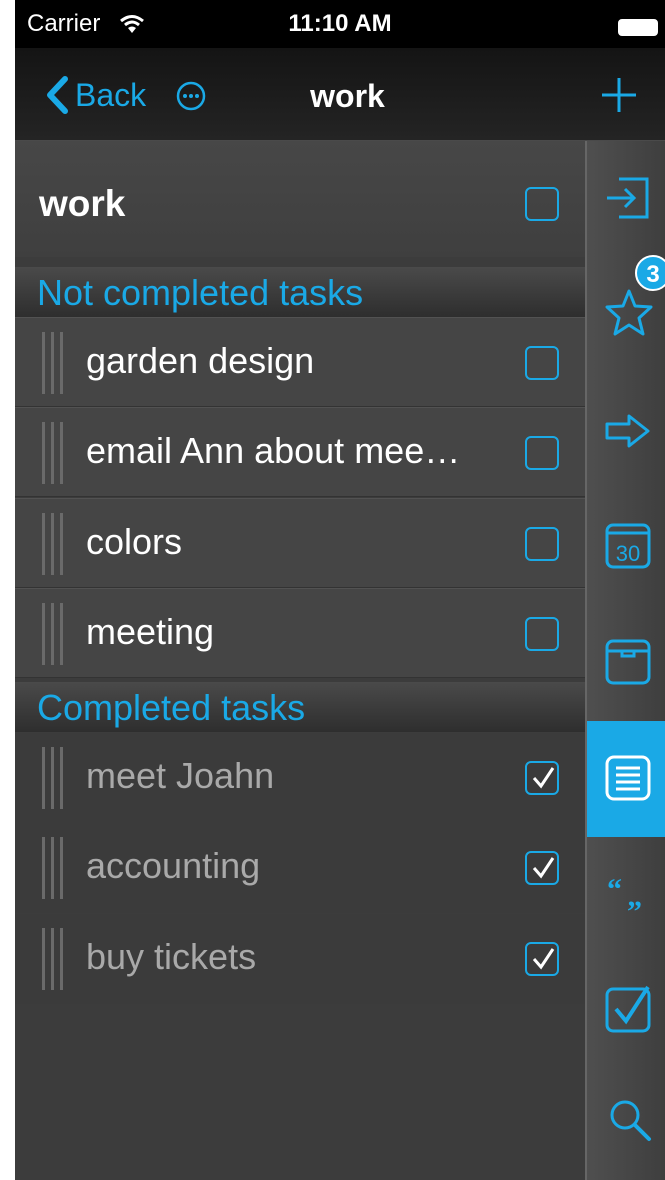 This screenshot has width=665, height=1180. Describe the element at coordinates (619, 95) in the screenshot. I see `add-icon` at that location.